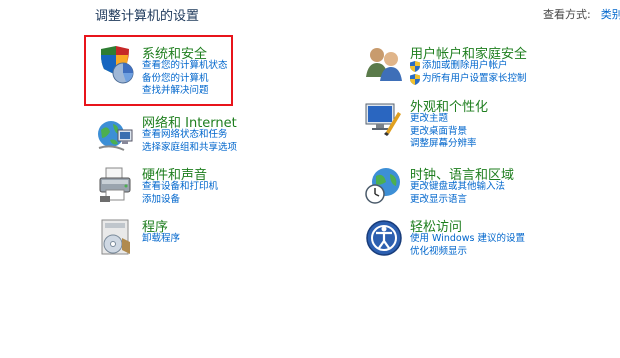 This screenshot has width=620, height=358. I want to click on view-by-control: 查看方式: 类别, so click(581, 14).